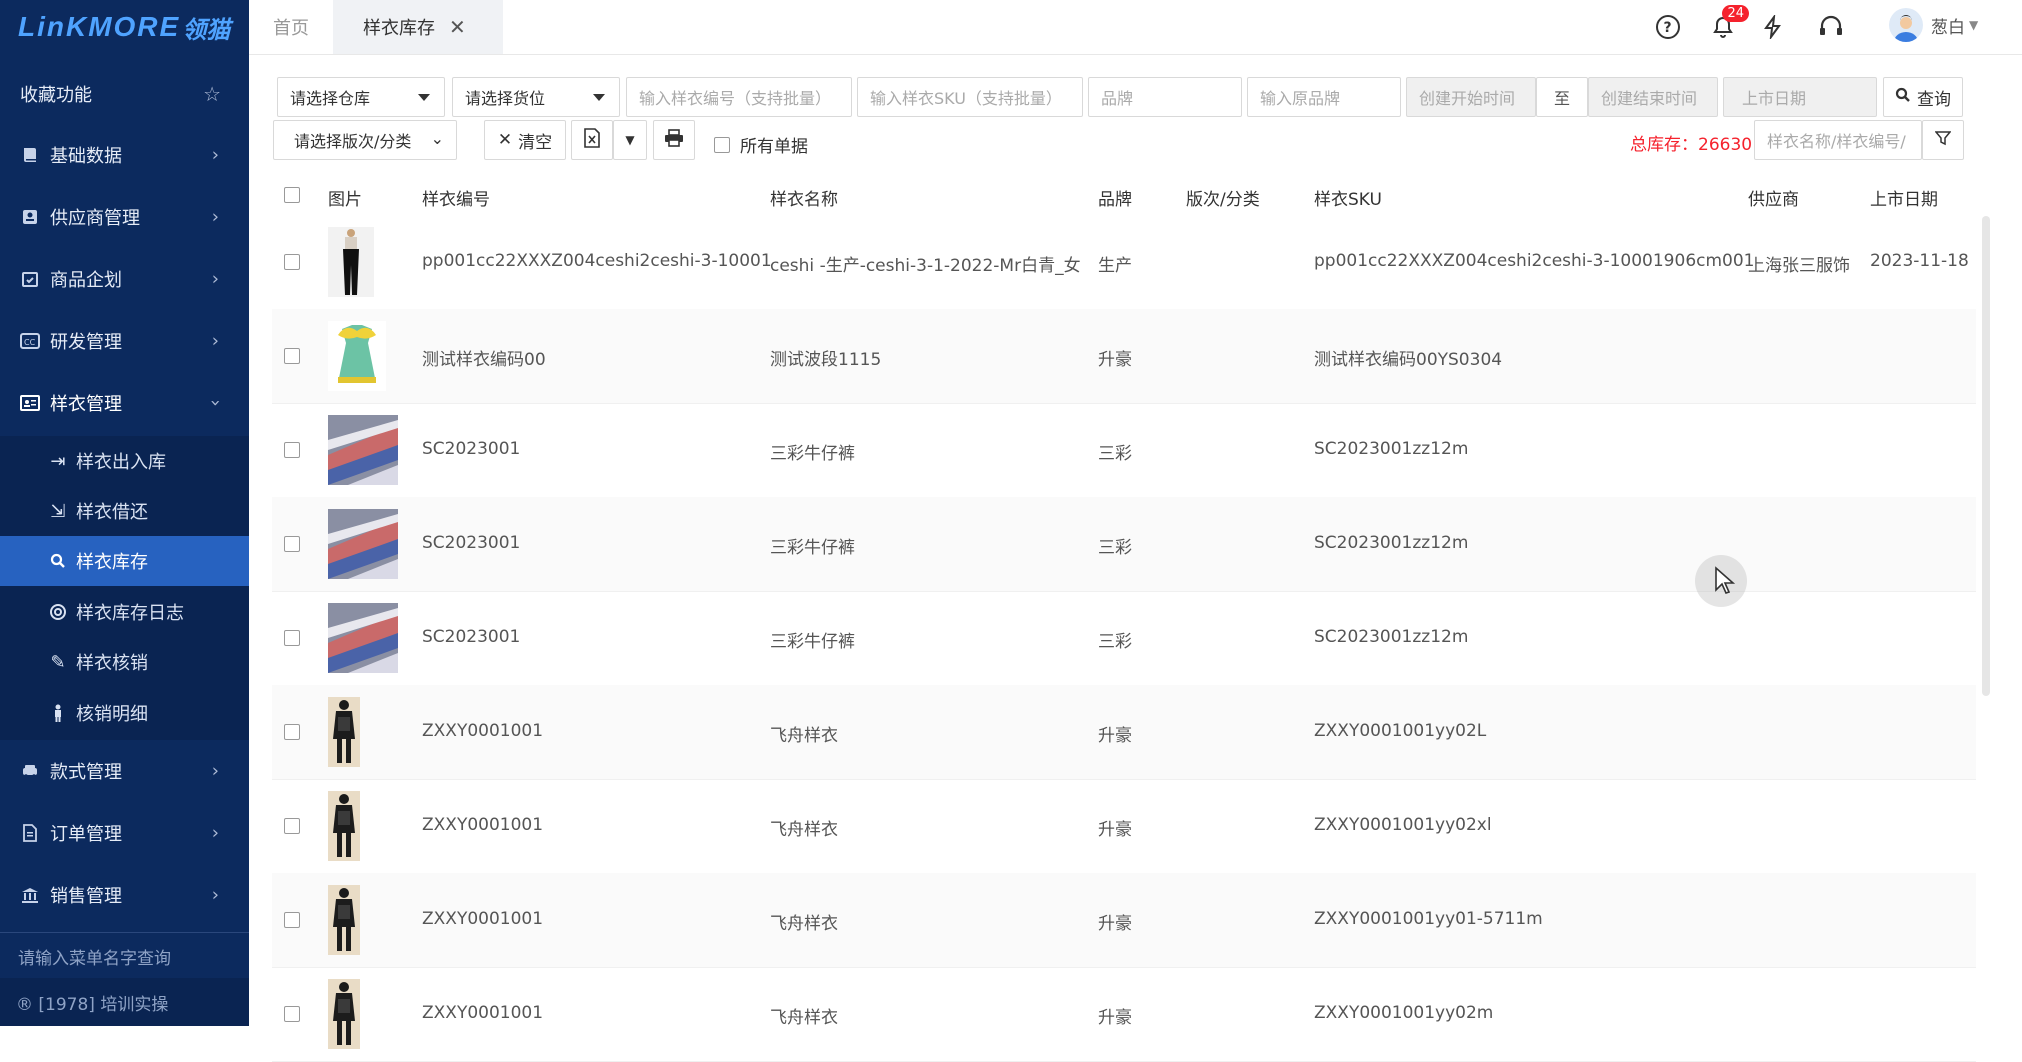  I want to click on sidebar-favorites: 收藏功能 ☆, so click(124, 94).